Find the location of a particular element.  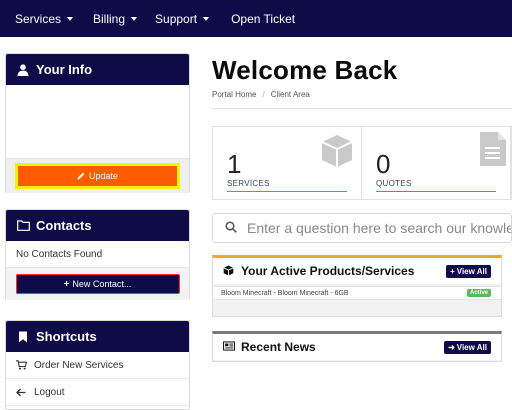

breadcrumb-client-area: Client Area is located at coordinates (290, 94).